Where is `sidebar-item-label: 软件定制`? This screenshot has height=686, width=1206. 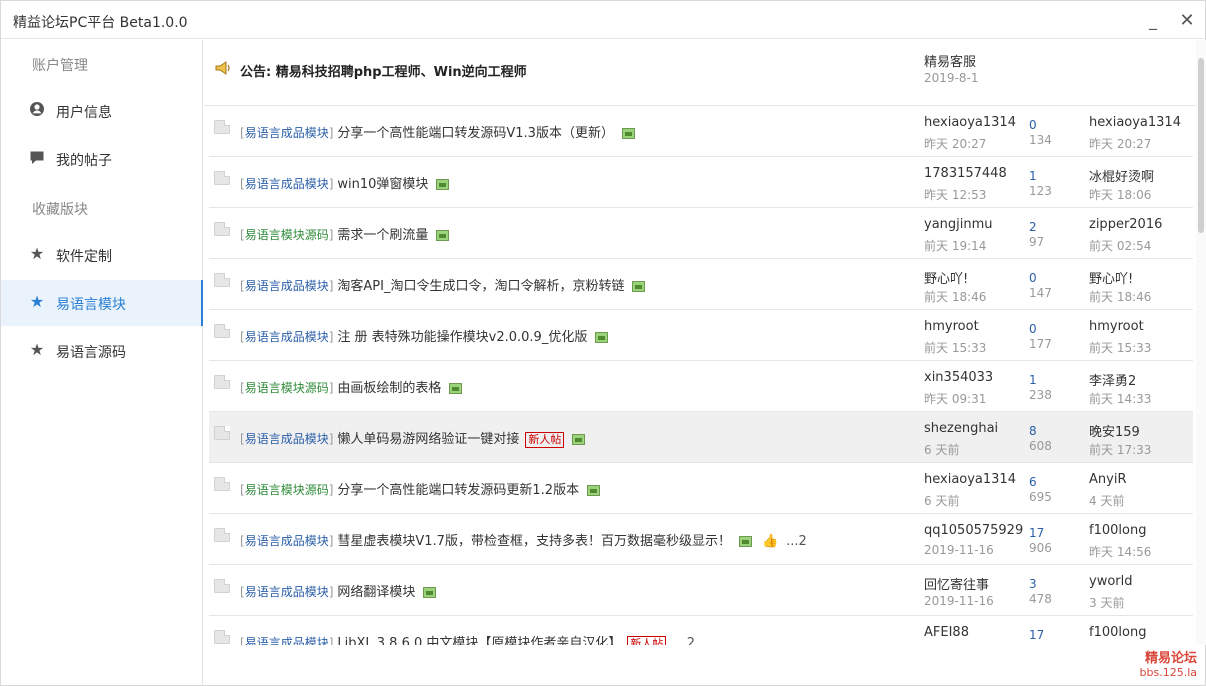 sidebar-item-label: 软件定制 is located at coordinates (84, 257).